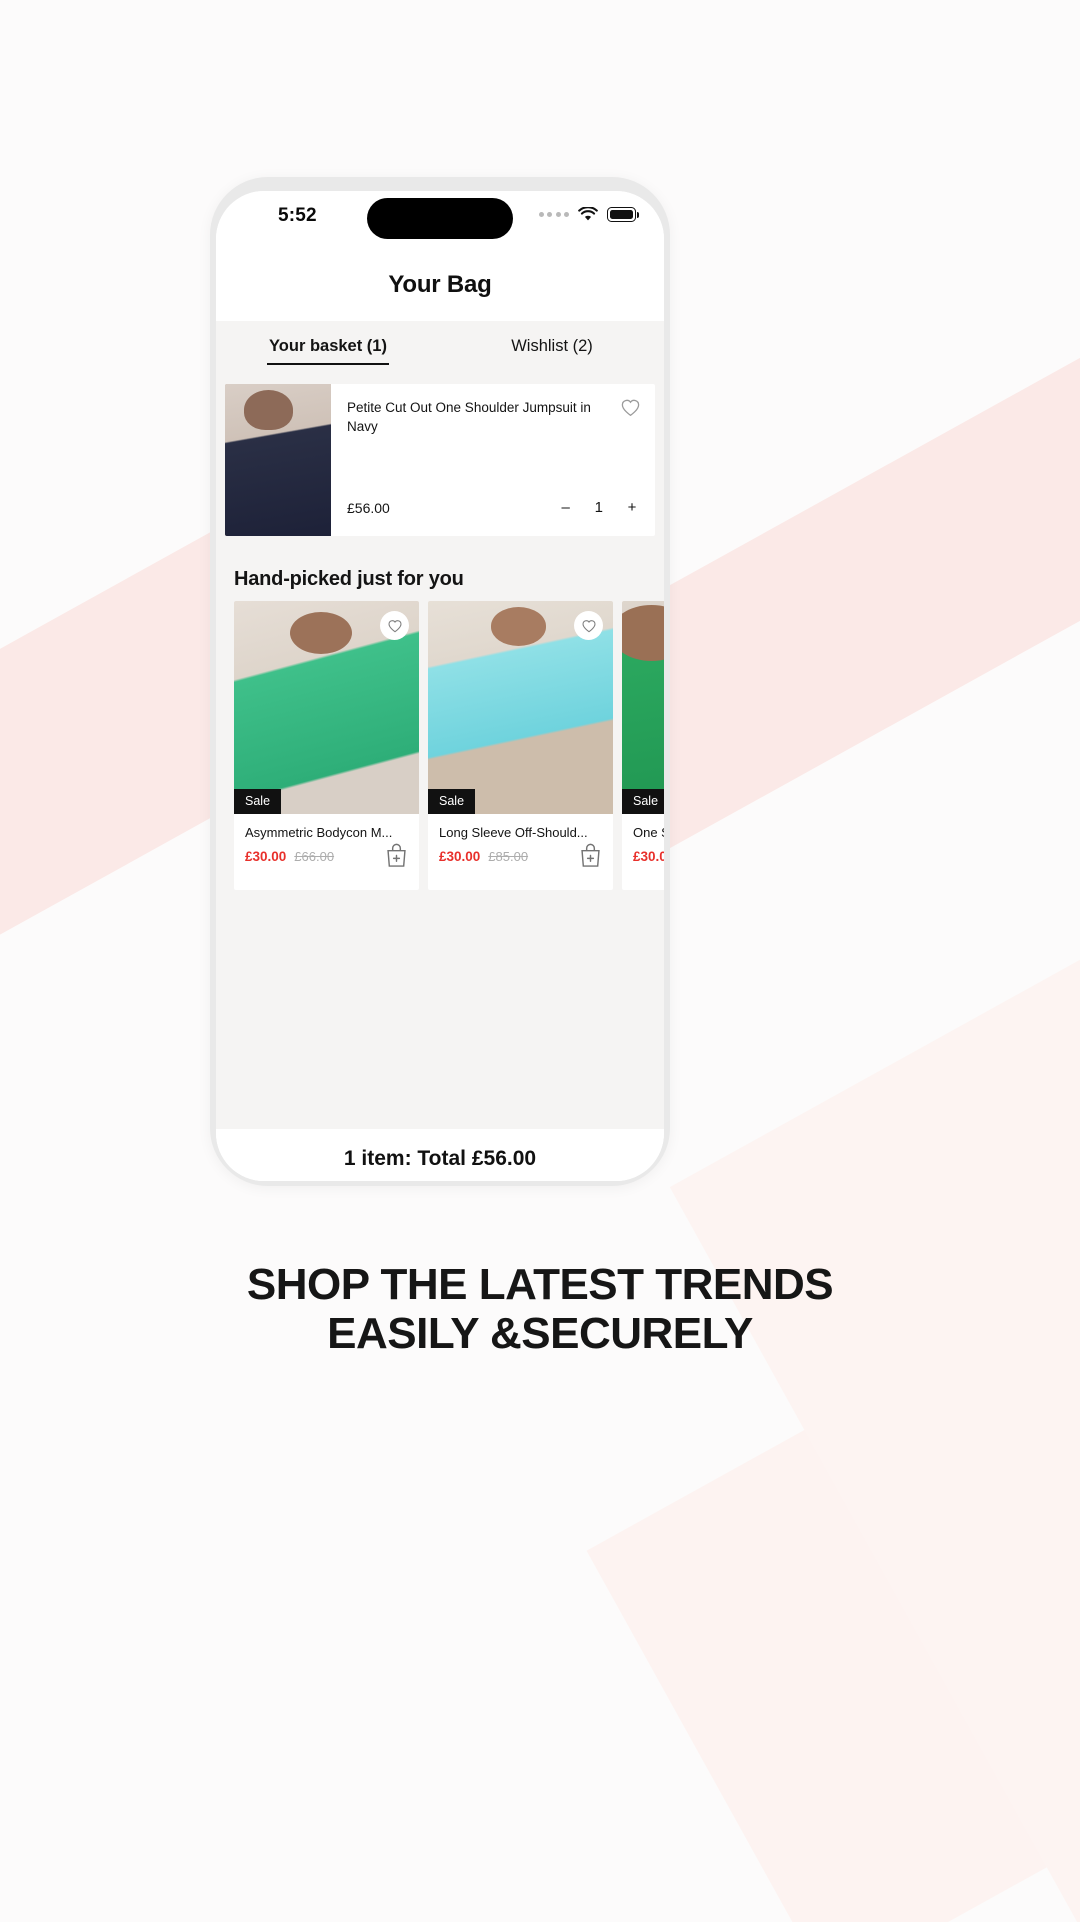 This screenshot has height=1922, width=1080. I want to click on tab-your-basket-label: Your basket (1), so click(328, 346).